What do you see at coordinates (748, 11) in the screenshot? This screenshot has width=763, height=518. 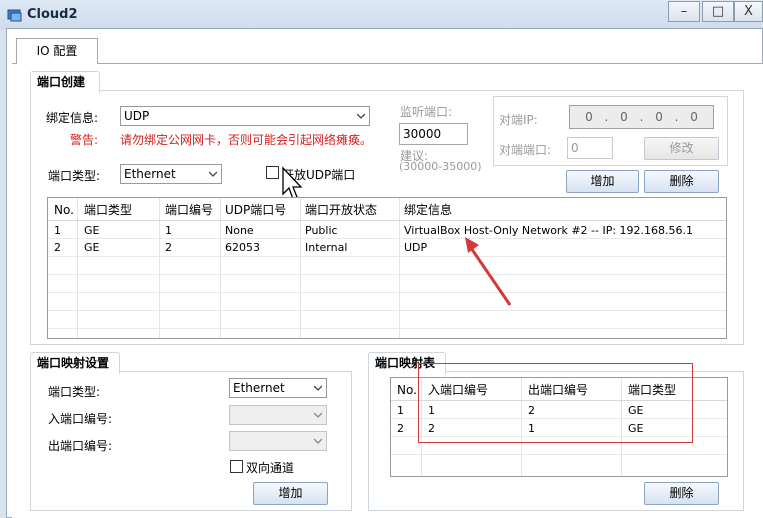 I see `close-button: X` at bounding box center [748, 11].